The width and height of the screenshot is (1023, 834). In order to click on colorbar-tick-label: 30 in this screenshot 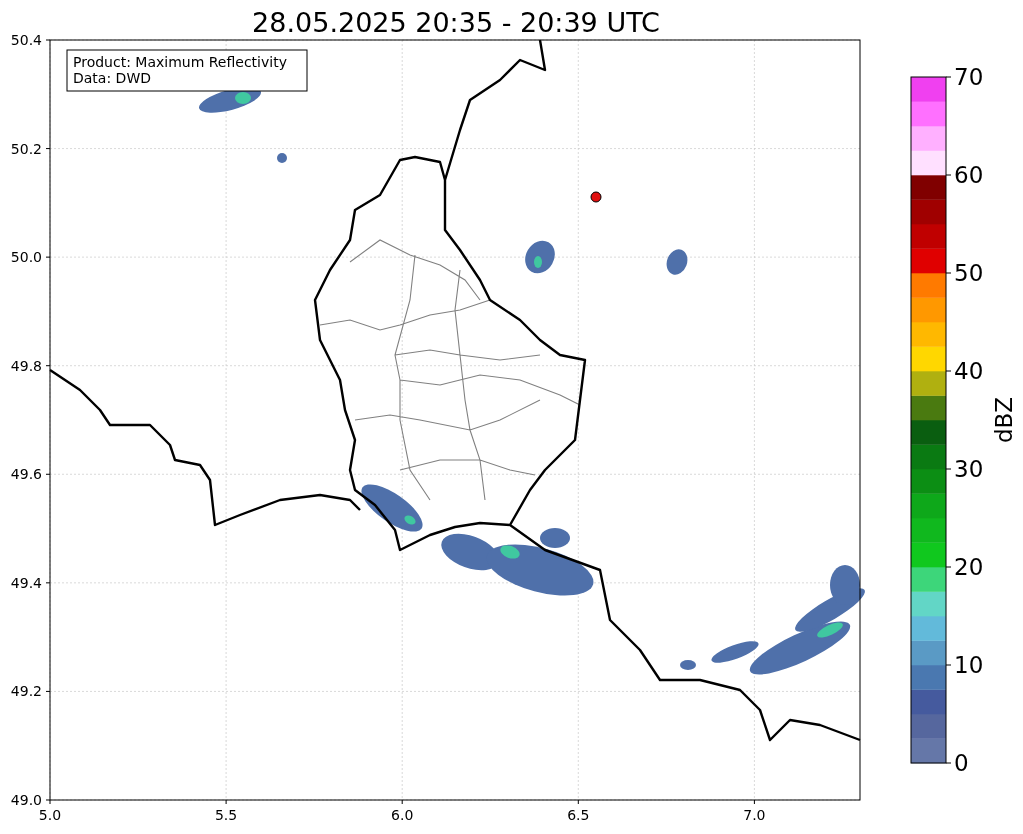, I will do `click(969, 469)`.